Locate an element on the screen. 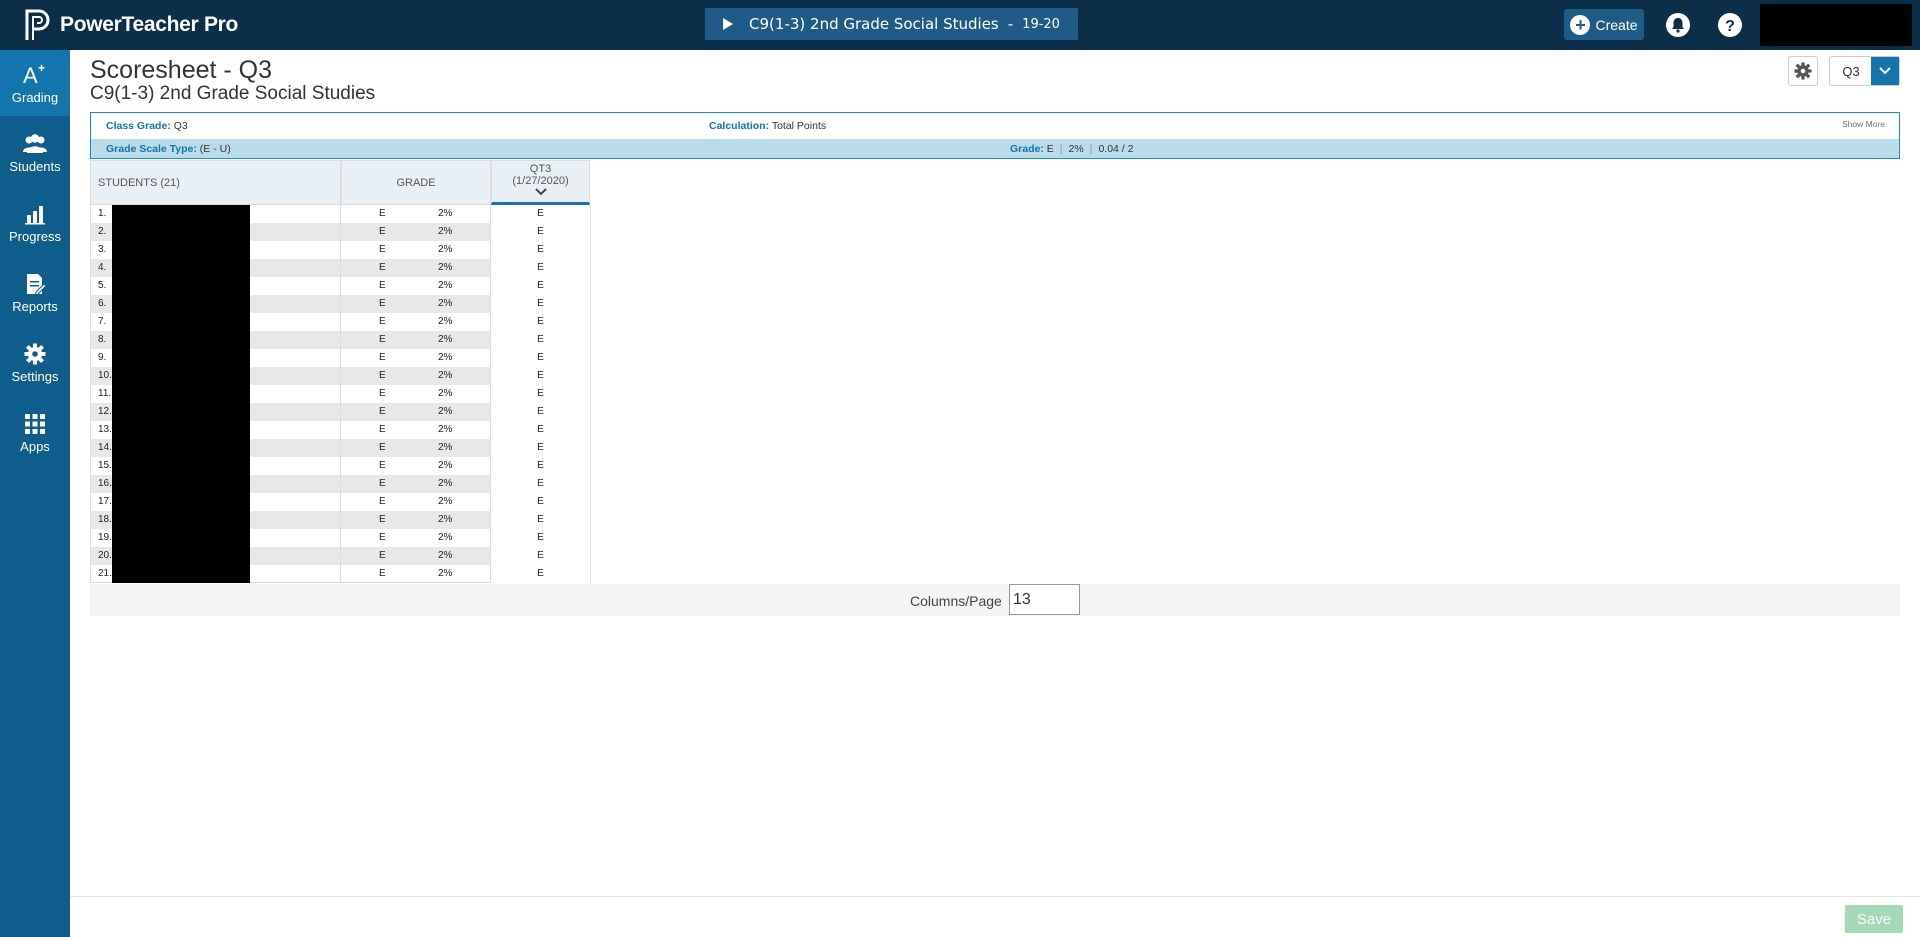  row-number: 9. is located at coordinates (102, 357).